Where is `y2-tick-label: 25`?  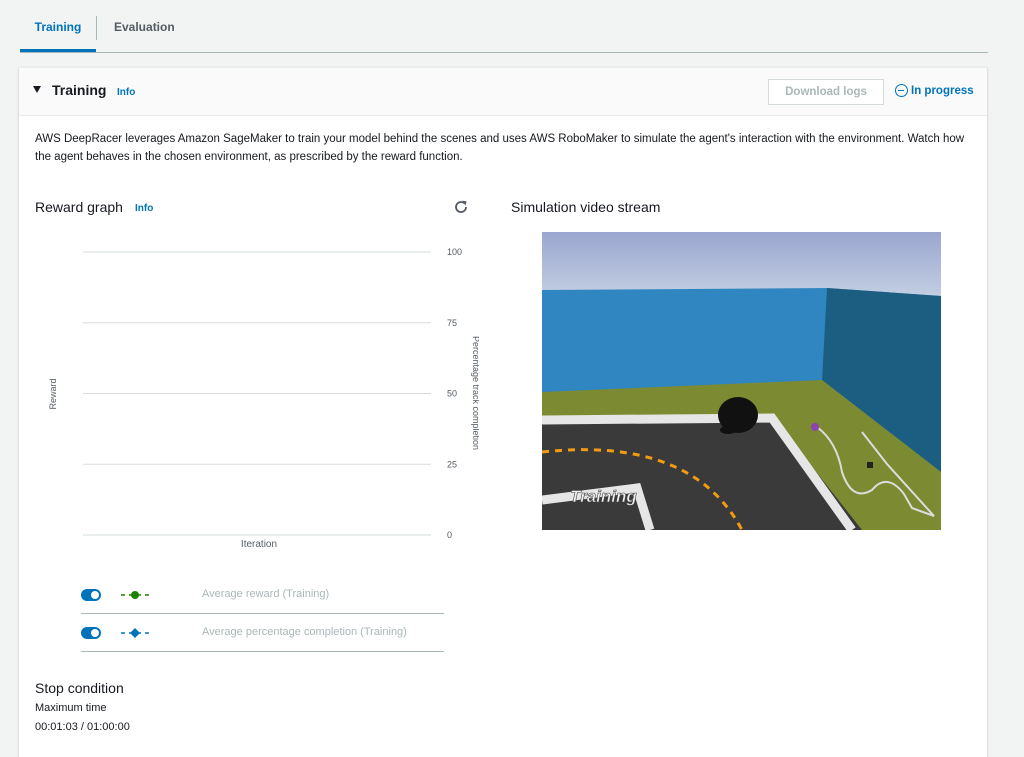 y2-tick-label: 25 is located at coordinates (452, 464).